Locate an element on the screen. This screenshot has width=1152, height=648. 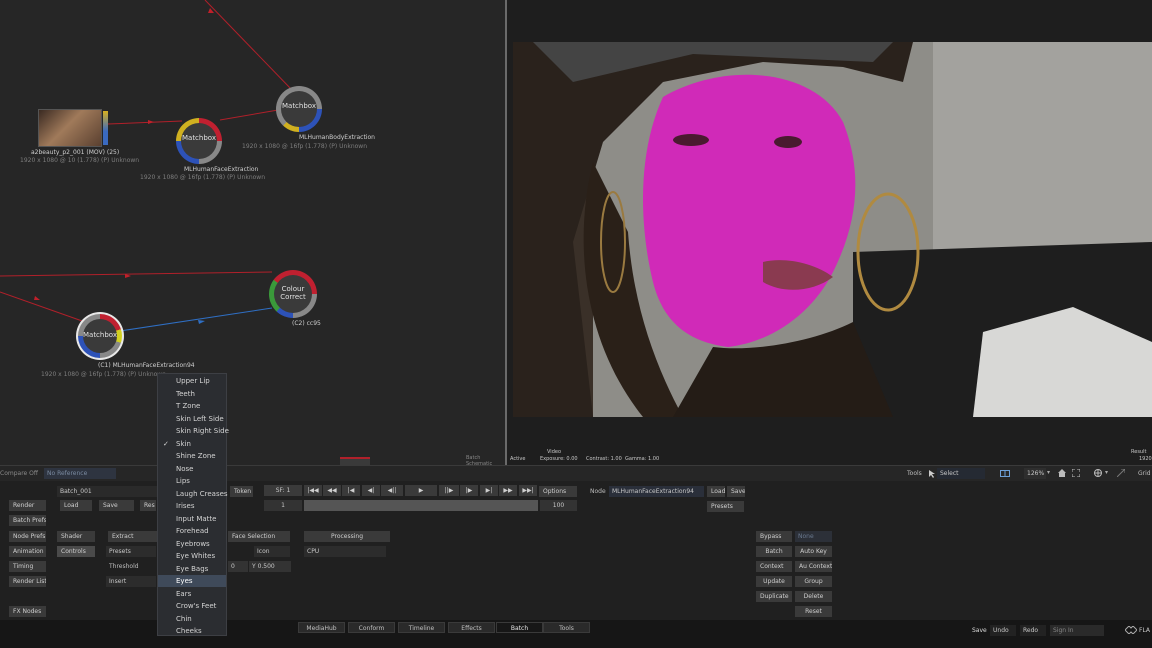
zoom-field: 126% is located at coordinates (1035, 473).